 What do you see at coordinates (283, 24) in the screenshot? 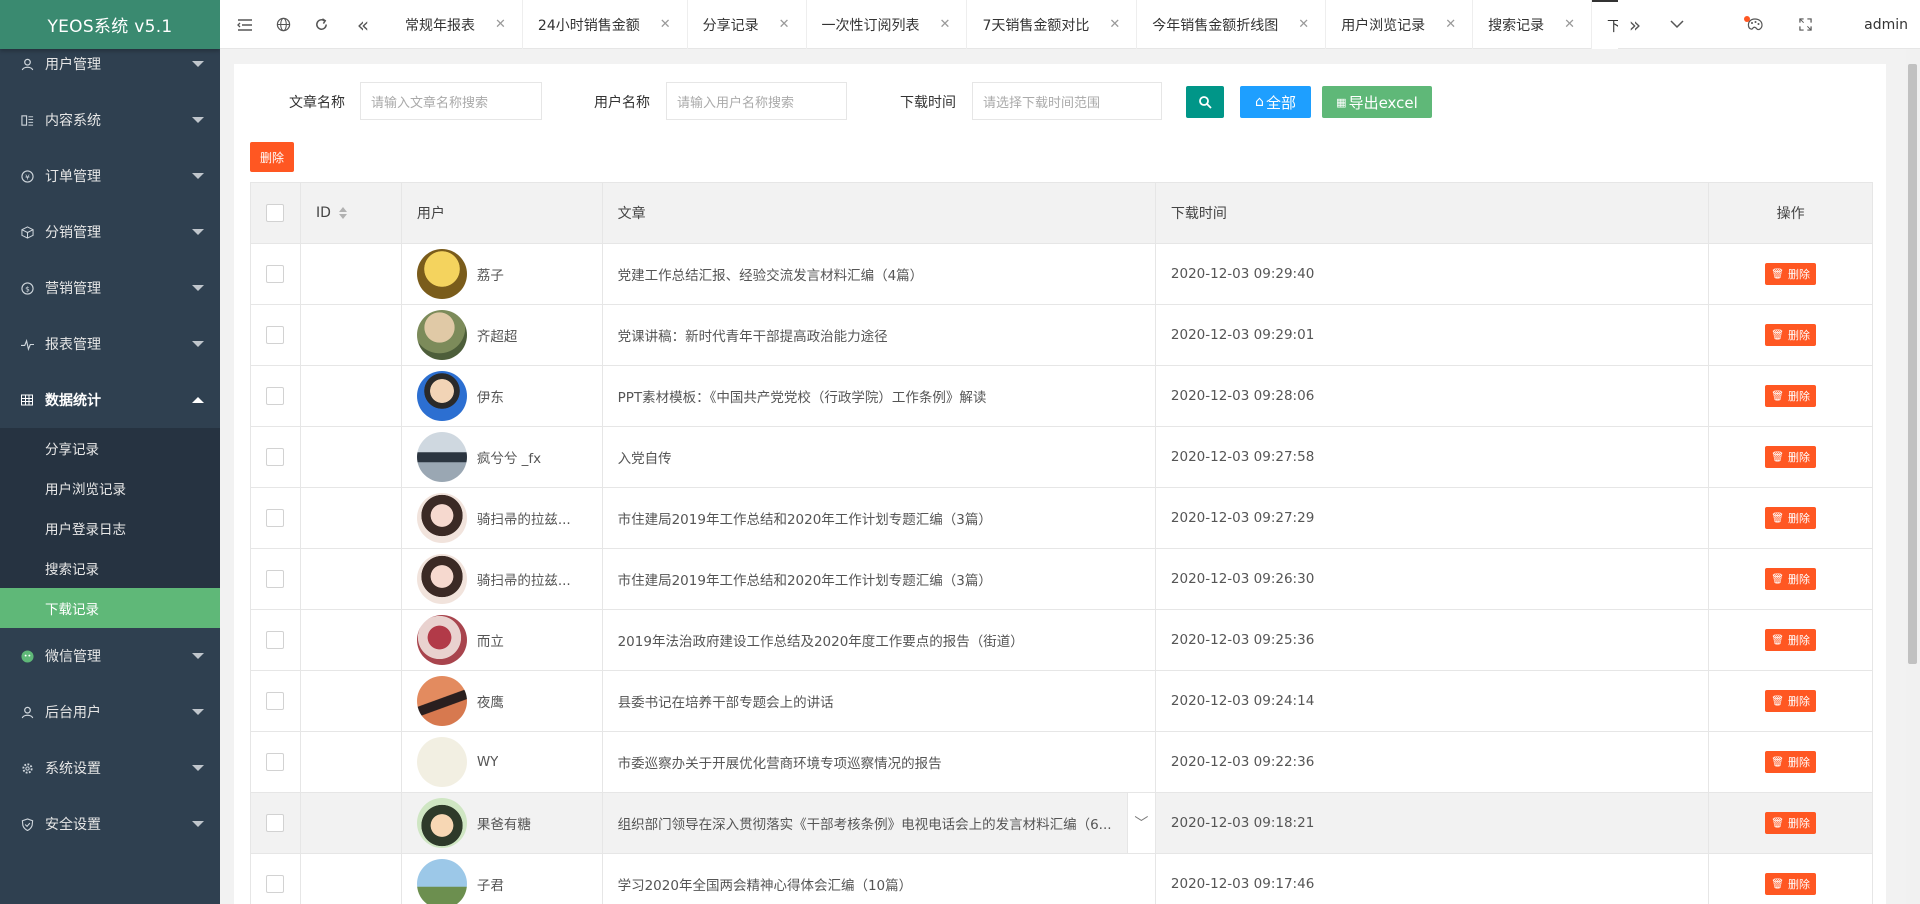
I see `globe-icon` at bounding box center [283, 24].